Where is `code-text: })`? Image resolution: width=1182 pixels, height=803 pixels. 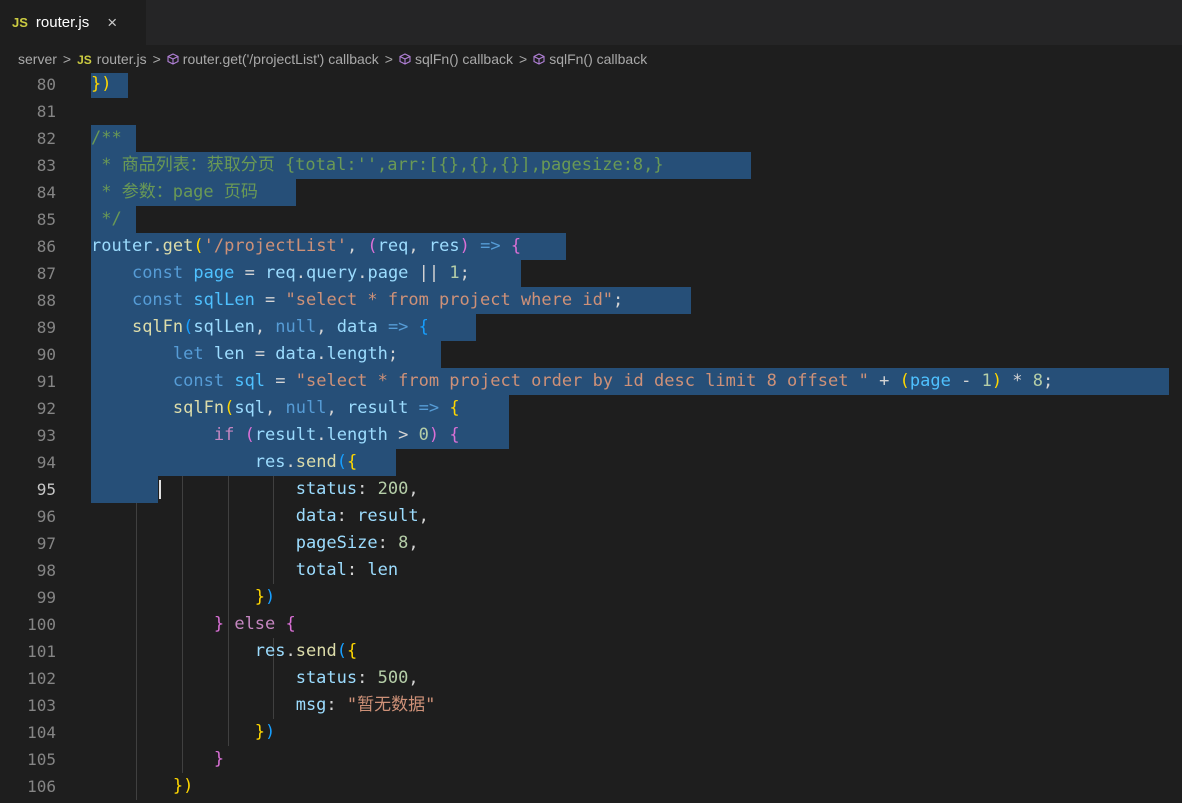
code-text: }) is located at coordinates (101, 85).